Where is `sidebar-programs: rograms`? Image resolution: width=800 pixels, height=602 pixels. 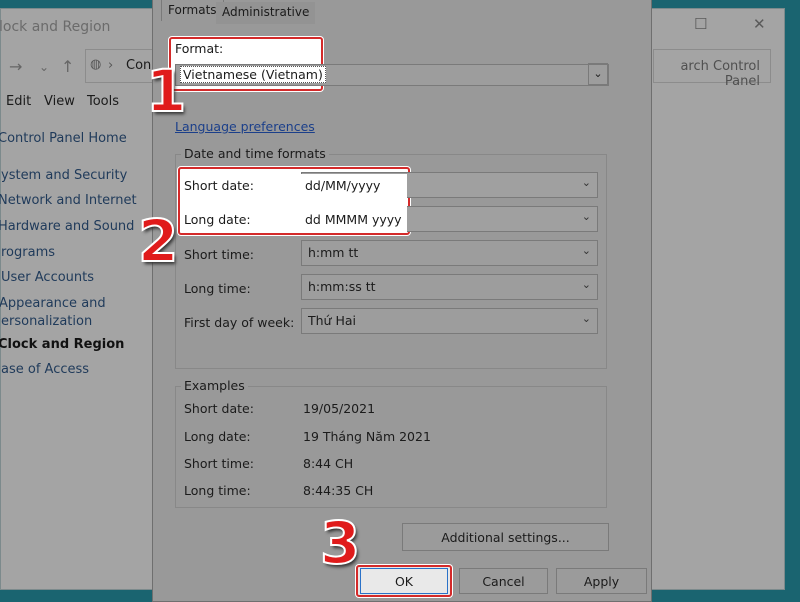 sidebar-programs: rograms is located at coordinates (28, 252).